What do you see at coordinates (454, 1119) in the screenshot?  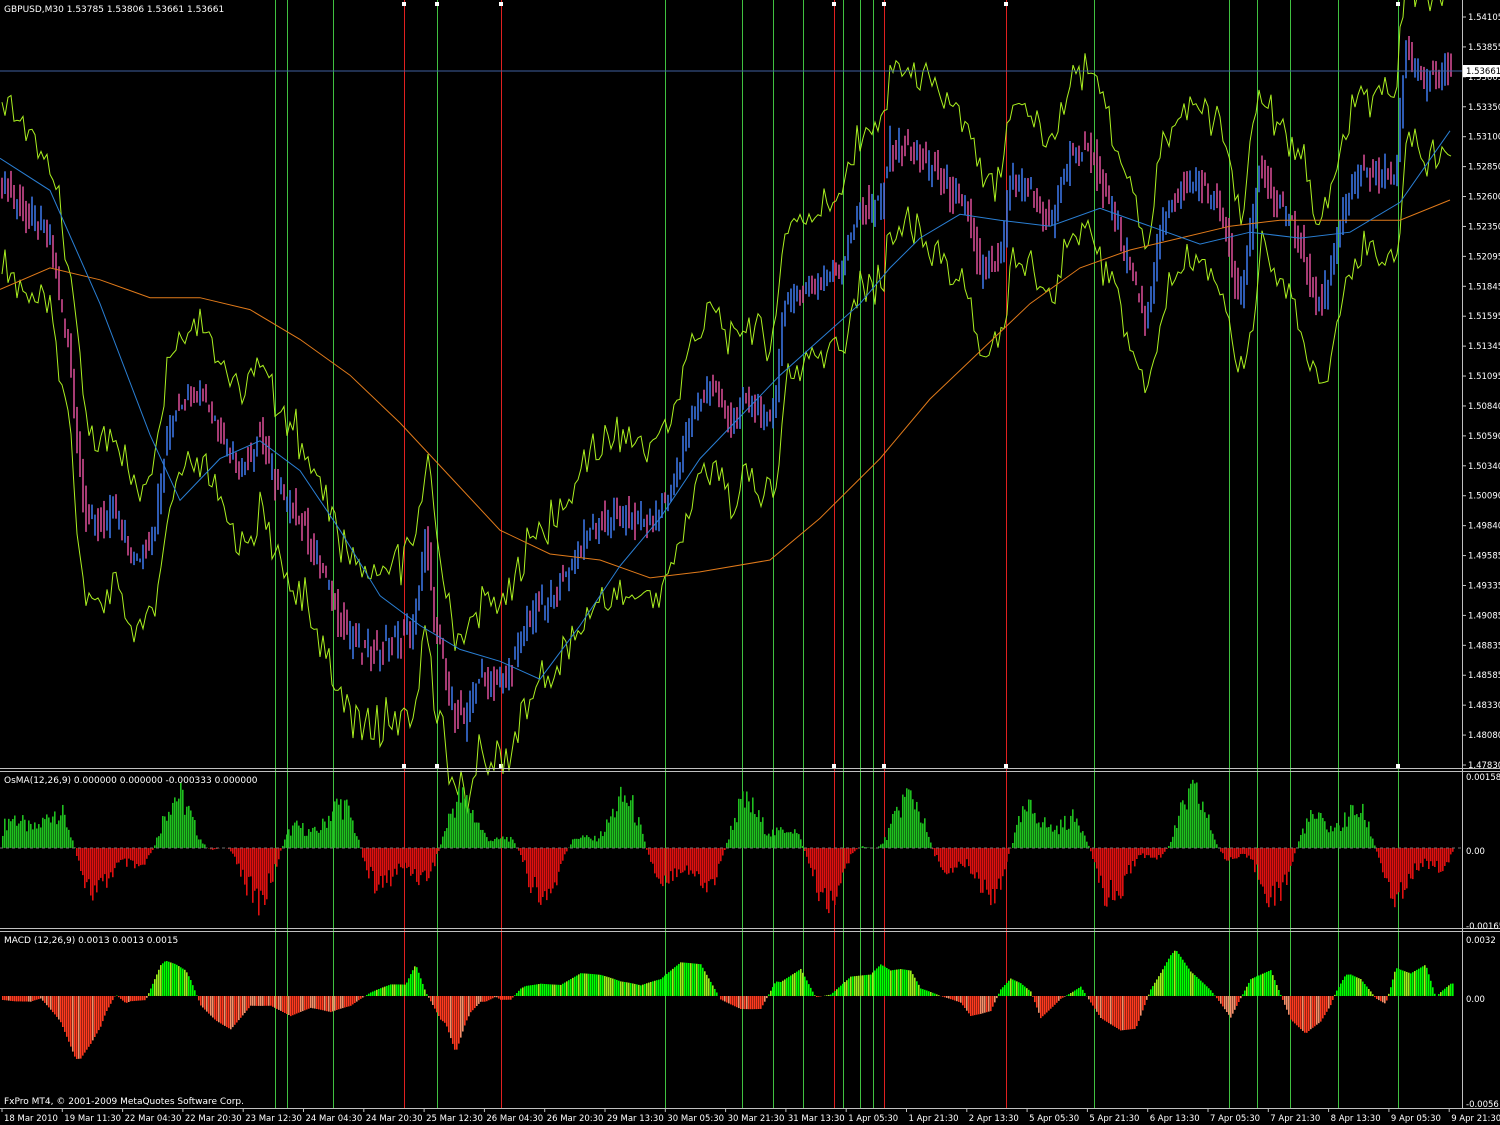 I see `time-tick-label: 25 Mar 12:30` at bounding box center [454, 1119].